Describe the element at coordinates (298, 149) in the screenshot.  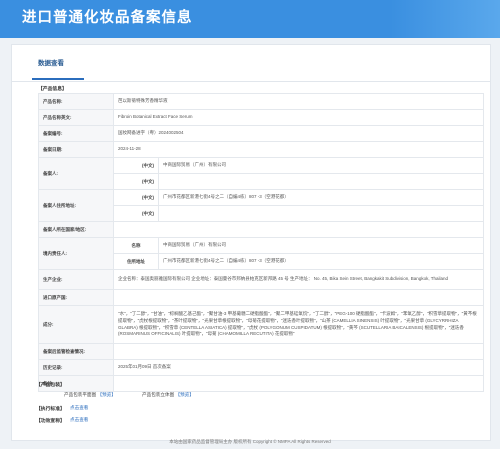
I see `record-date-value: 2024-11-28` at that location.